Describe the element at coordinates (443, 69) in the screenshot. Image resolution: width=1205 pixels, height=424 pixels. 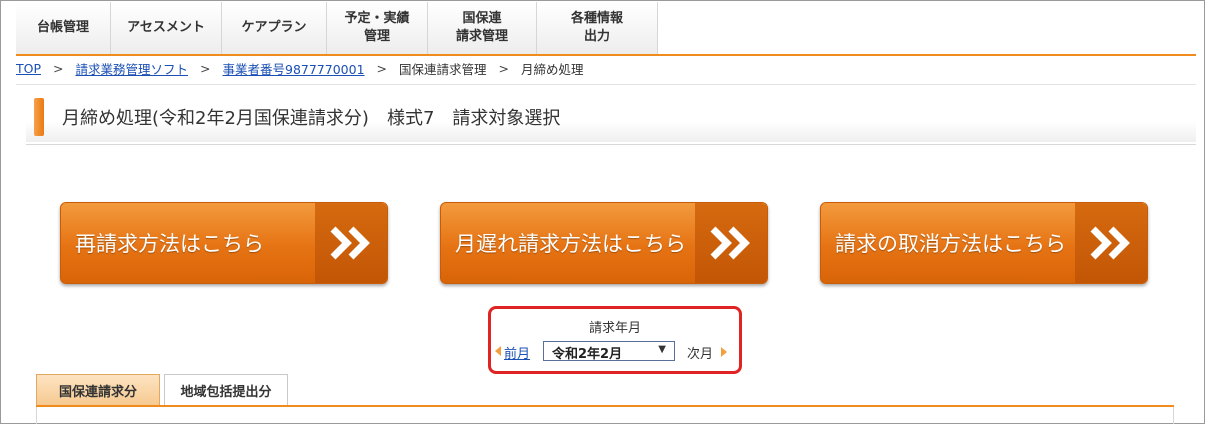
I see `breadcrumb-claim-management: 国保連請求管理` at that location.